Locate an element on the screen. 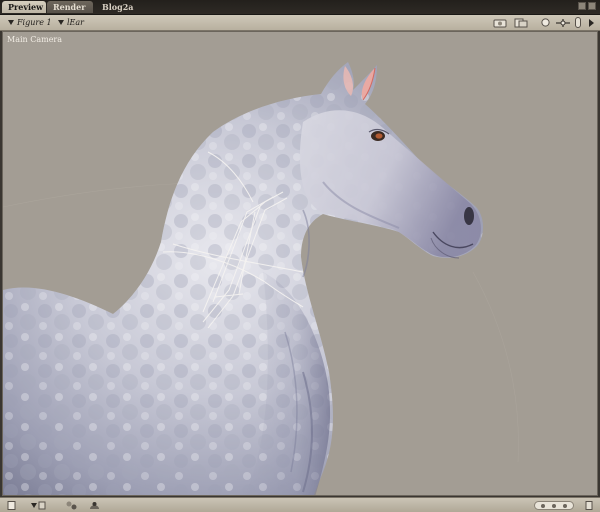 This screenshot has width=600, height=512. document-icon is located at coordinates (11, 505).